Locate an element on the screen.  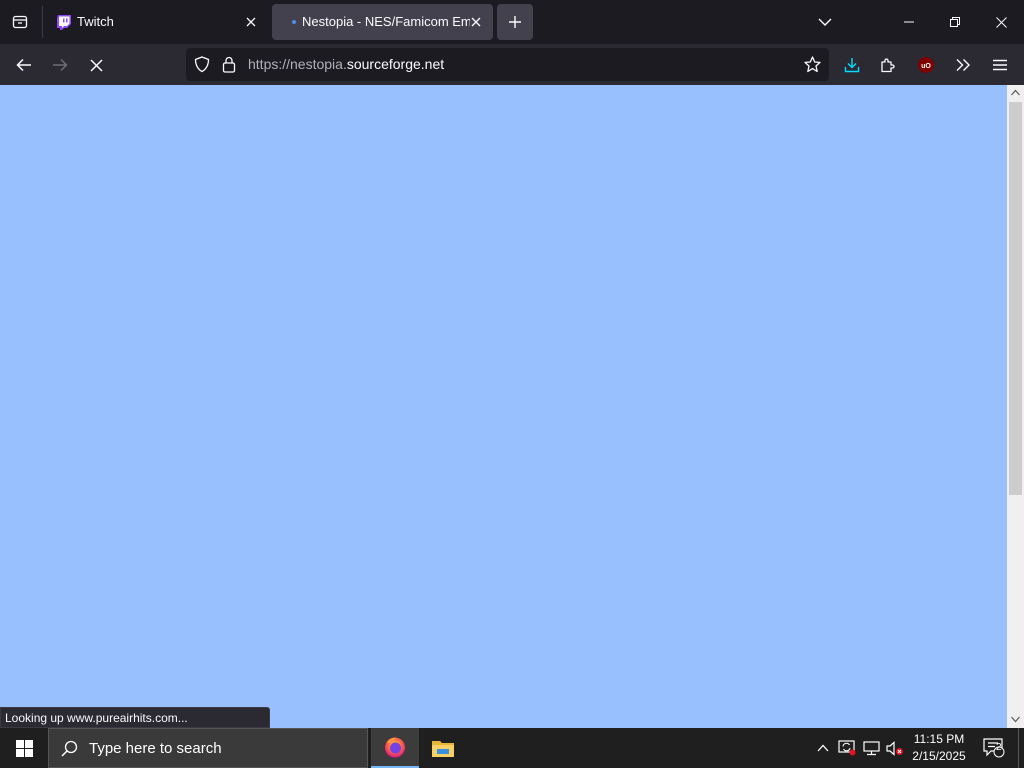
hamburger-menu-icon is located at coordinates (1000, 65).